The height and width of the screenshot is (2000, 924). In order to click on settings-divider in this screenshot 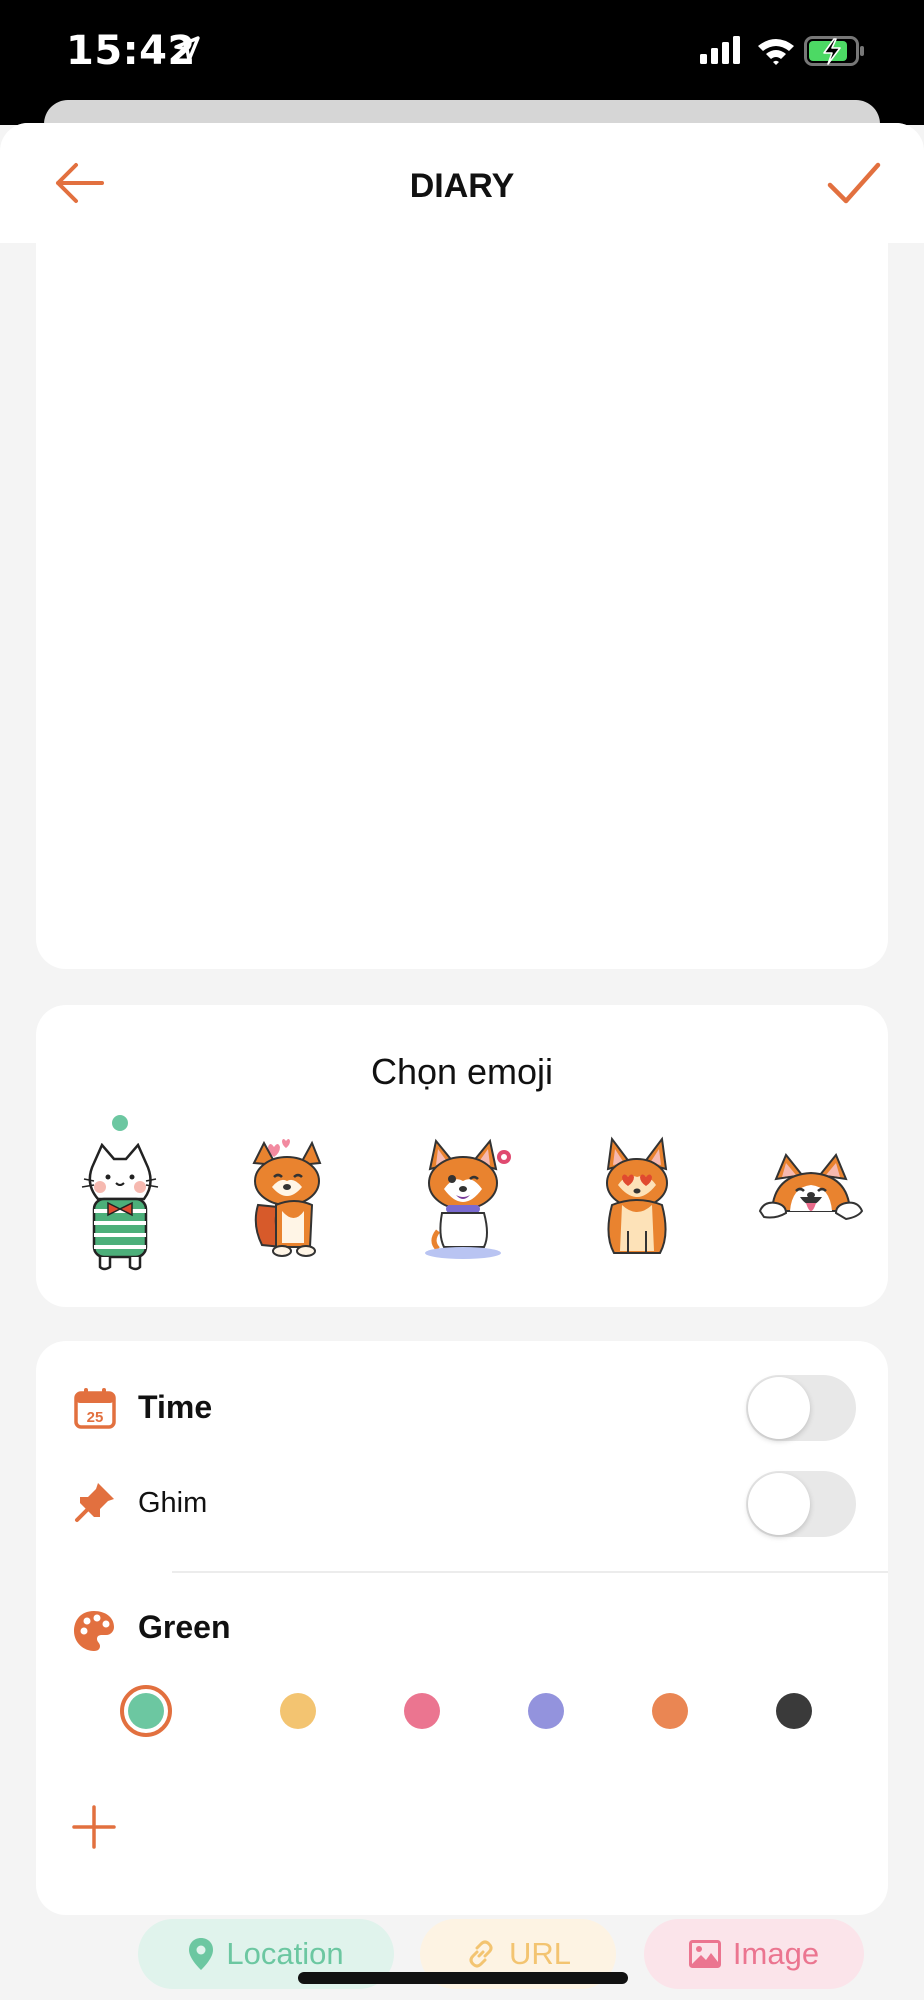, I will do `click(530, 1572)`.